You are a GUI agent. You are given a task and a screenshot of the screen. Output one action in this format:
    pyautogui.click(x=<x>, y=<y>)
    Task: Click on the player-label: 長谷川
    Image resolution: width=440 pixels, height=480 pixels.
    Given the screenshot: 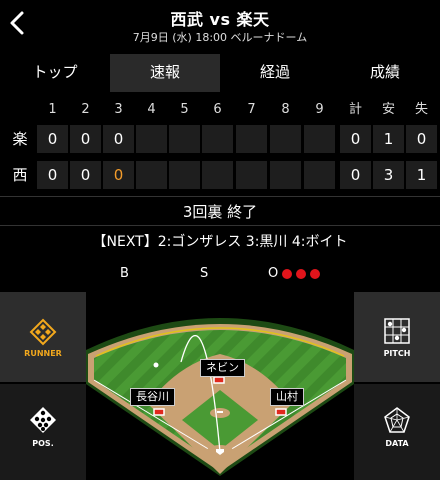 What is the action you would take?
    pyautogui.click(x=152, y=397)
    